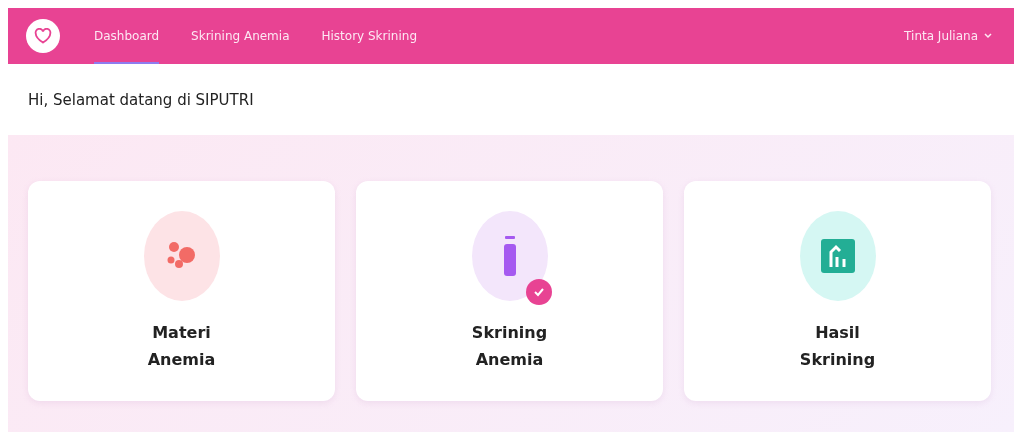 The width and height of the screenshot is (1014, 432). I want to click on card-title: Skrining Anemia, so click(509, 346).